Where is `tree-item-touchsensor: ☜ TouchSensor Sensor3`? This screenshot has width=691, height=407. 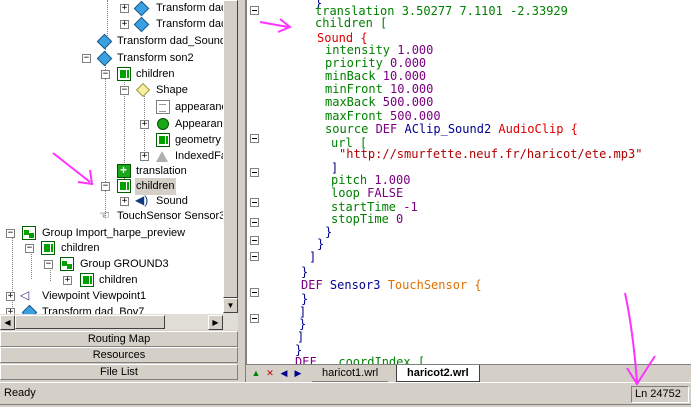
tree-item-touchsensor: ☜ TouchSensor Sensor3 is located at coordinates (113, 216).